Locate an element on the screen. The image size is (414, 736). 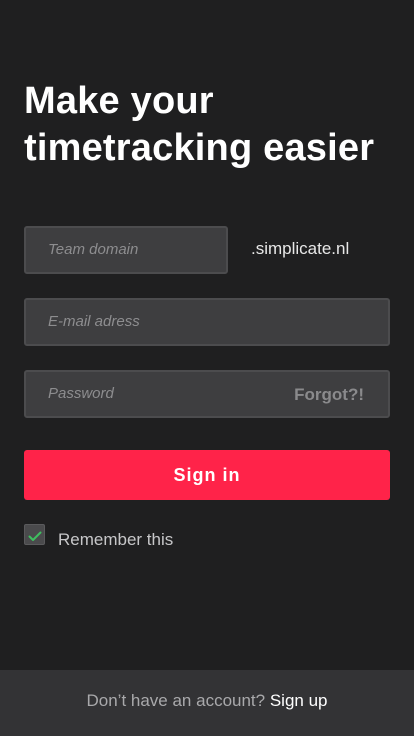
forgot-password-link: Forgot?! is located at coordinates (329, 395).